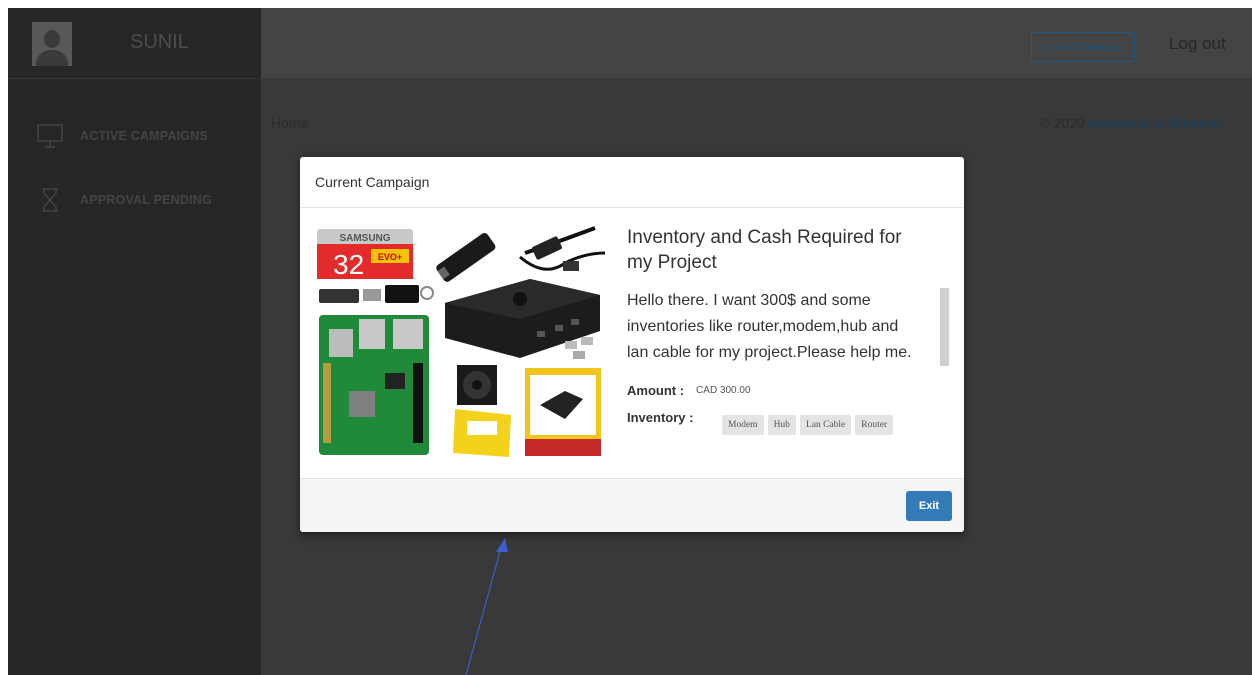 This screenshot has height=675, width=1252. What do you see at coordinates (146, 200) in the screenshot?
I see `sidebar-item-label: APPROVAL PENDING` at bounding box center [146, 200].